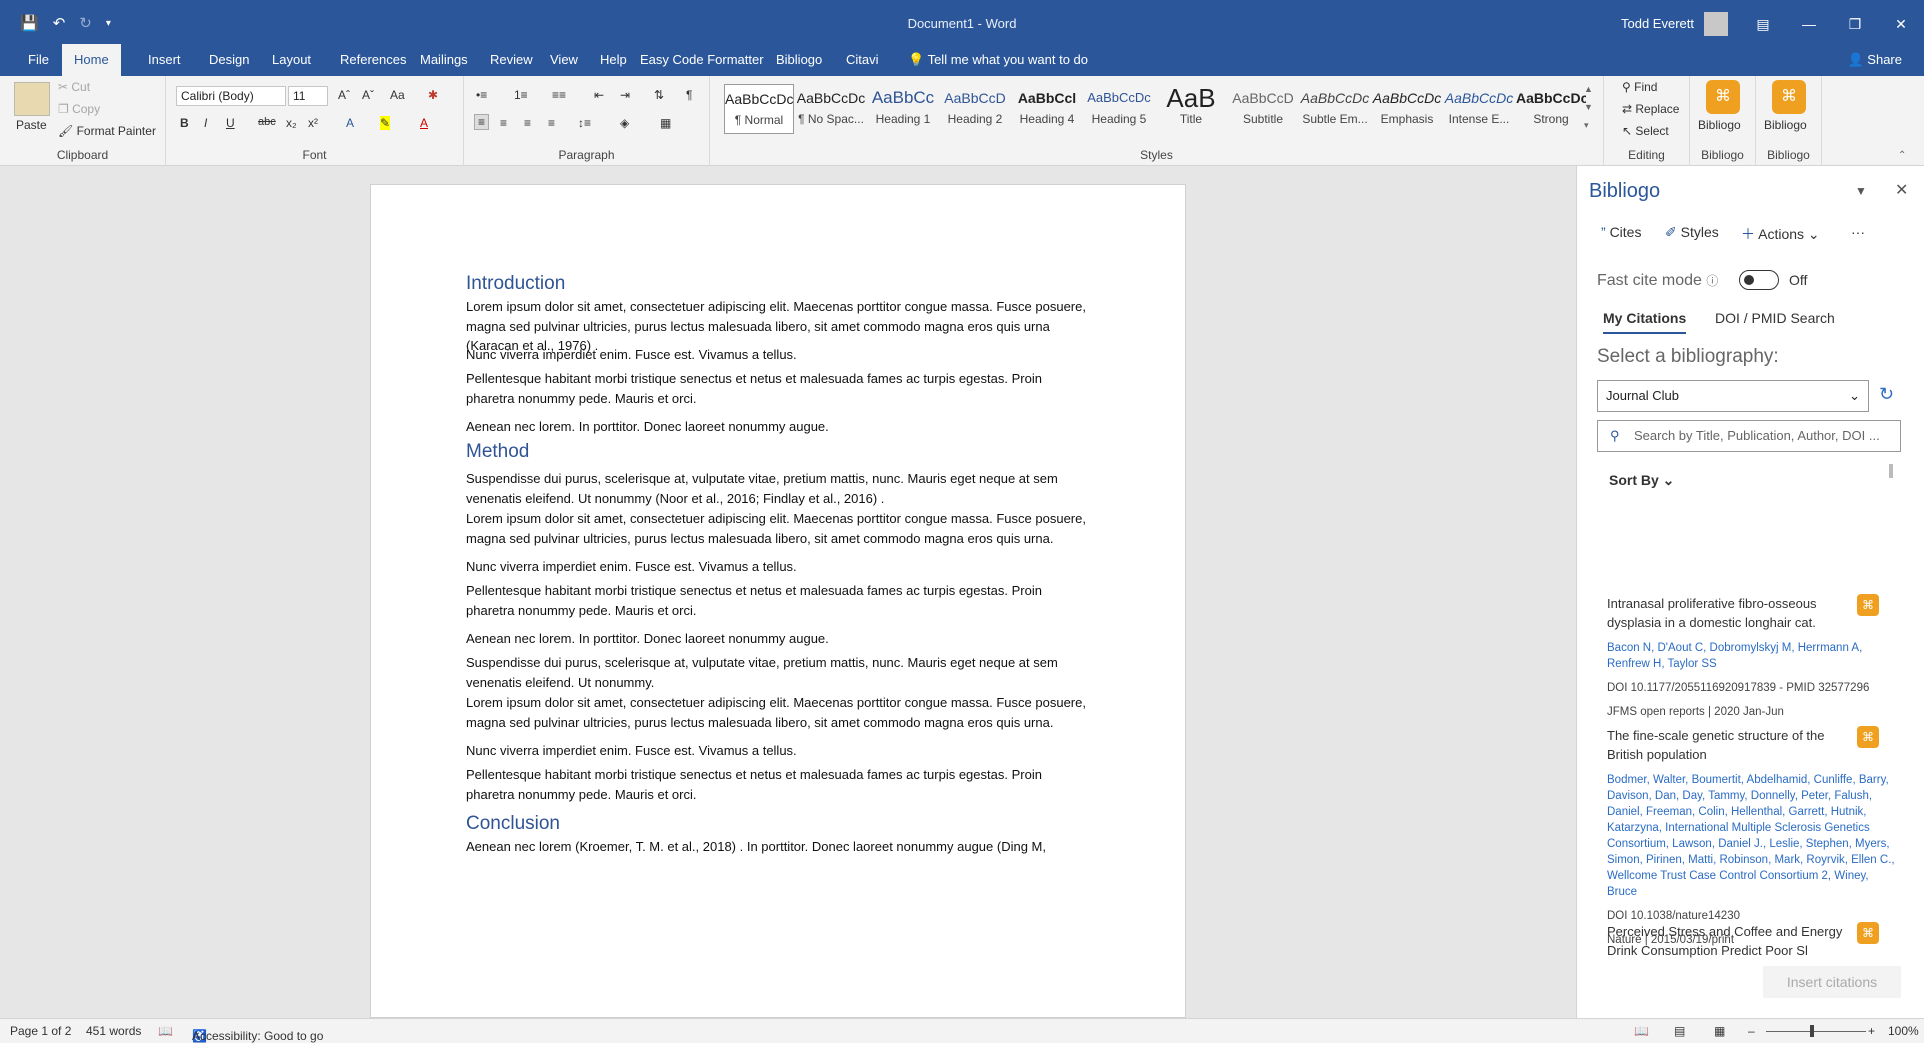  I want to click on cites-button: ” Cites, so click(1621, 232).